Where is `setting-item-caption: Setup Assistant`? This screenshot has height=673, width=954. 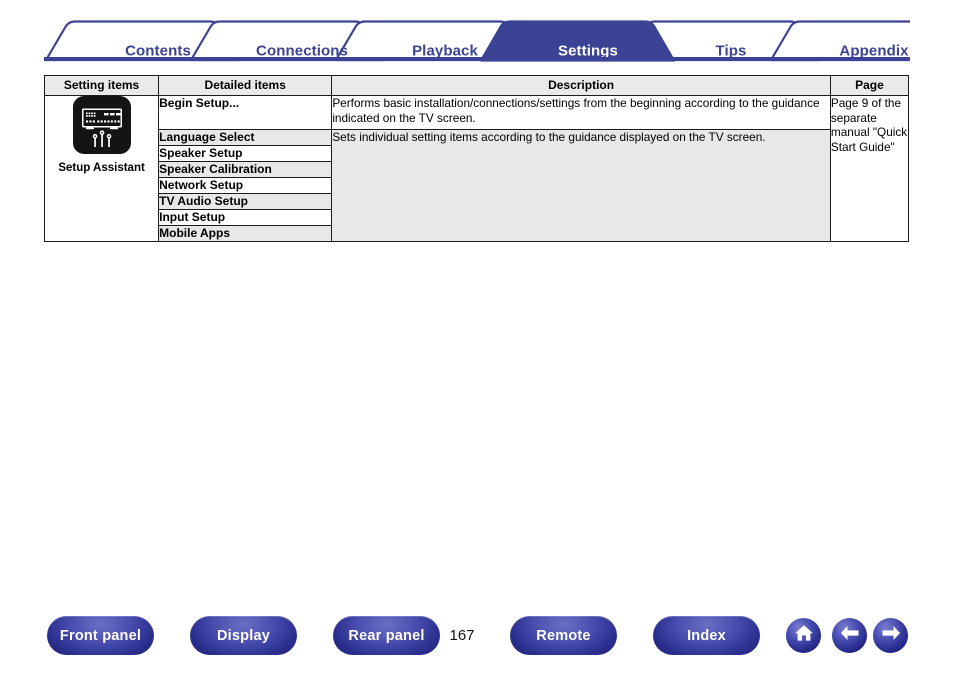 setting-item-caption: Setup Assistant is located at coordinates (101, 168).